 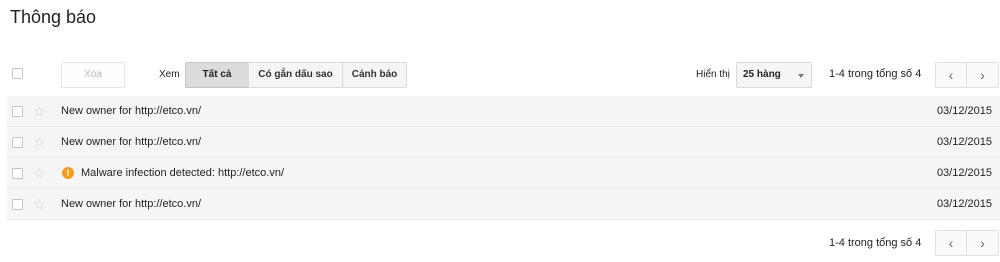 What do you see at coordinates (295, 75) in the screenshot?
I see `filter-starred-tab: Có gắn dấu sao` at bounding box center [295, 75].